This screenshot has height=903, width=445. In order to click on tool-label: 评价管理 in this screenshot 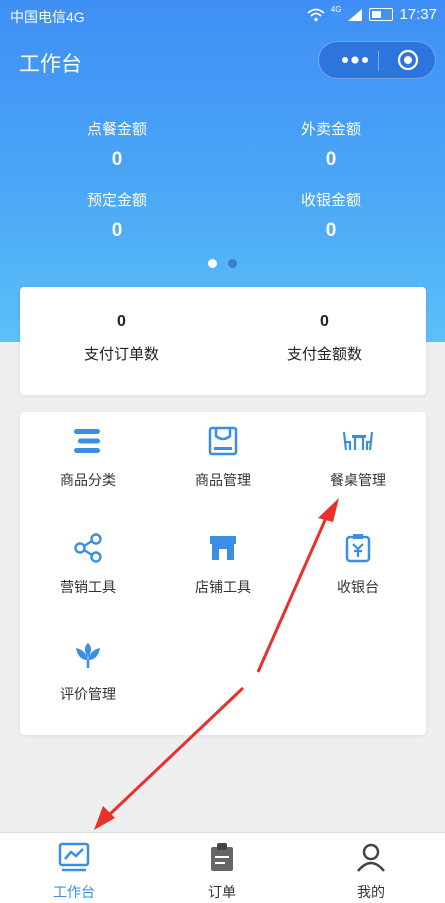, I will do `click(88, 694)`.